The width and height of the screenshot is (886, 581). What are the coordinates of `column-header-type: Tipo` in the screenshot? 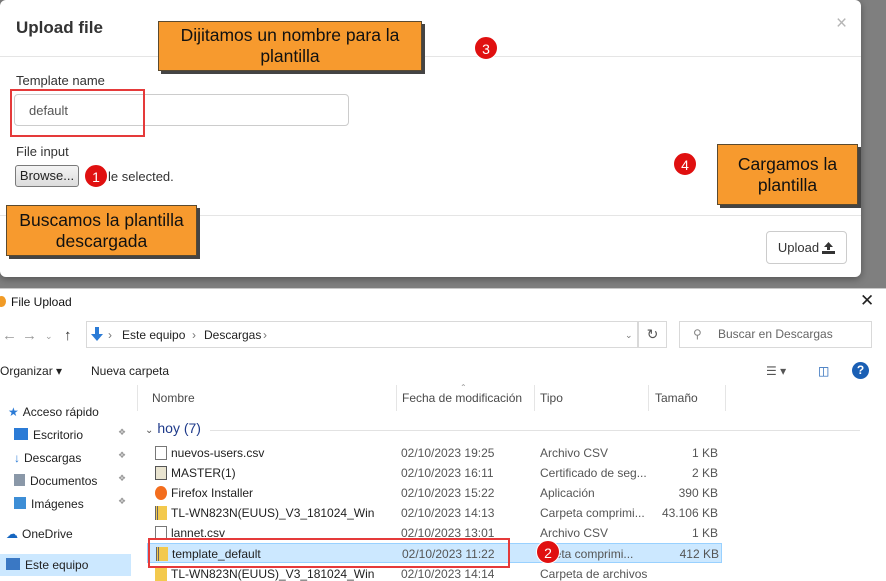 It's located at (551, 398).